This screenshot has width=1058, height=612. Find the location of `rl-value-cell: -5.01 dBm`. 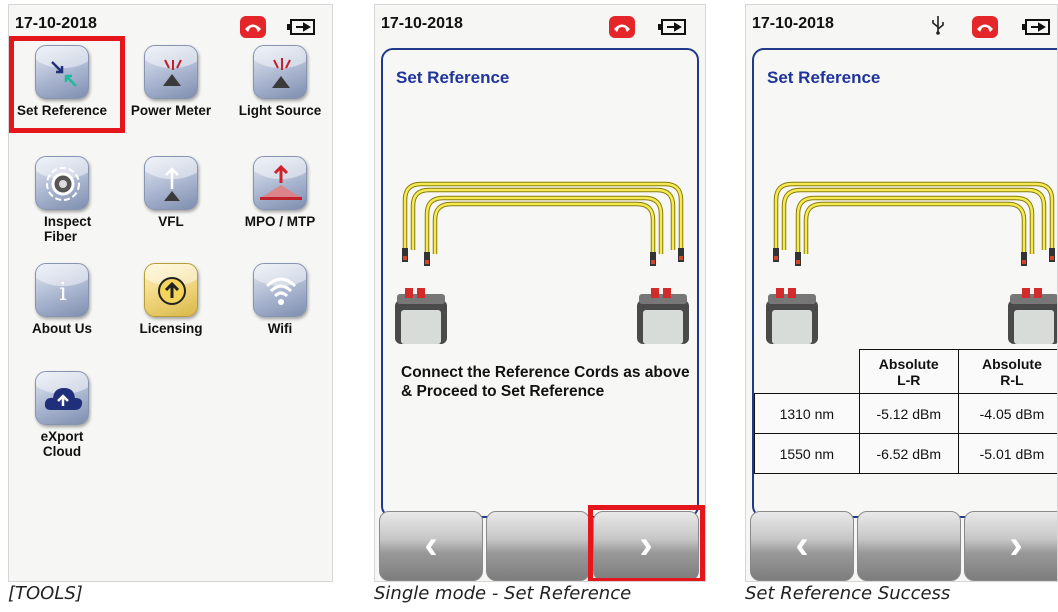

rl-value-cell: -5.01 dBm is located at coordinates (1007, 453).